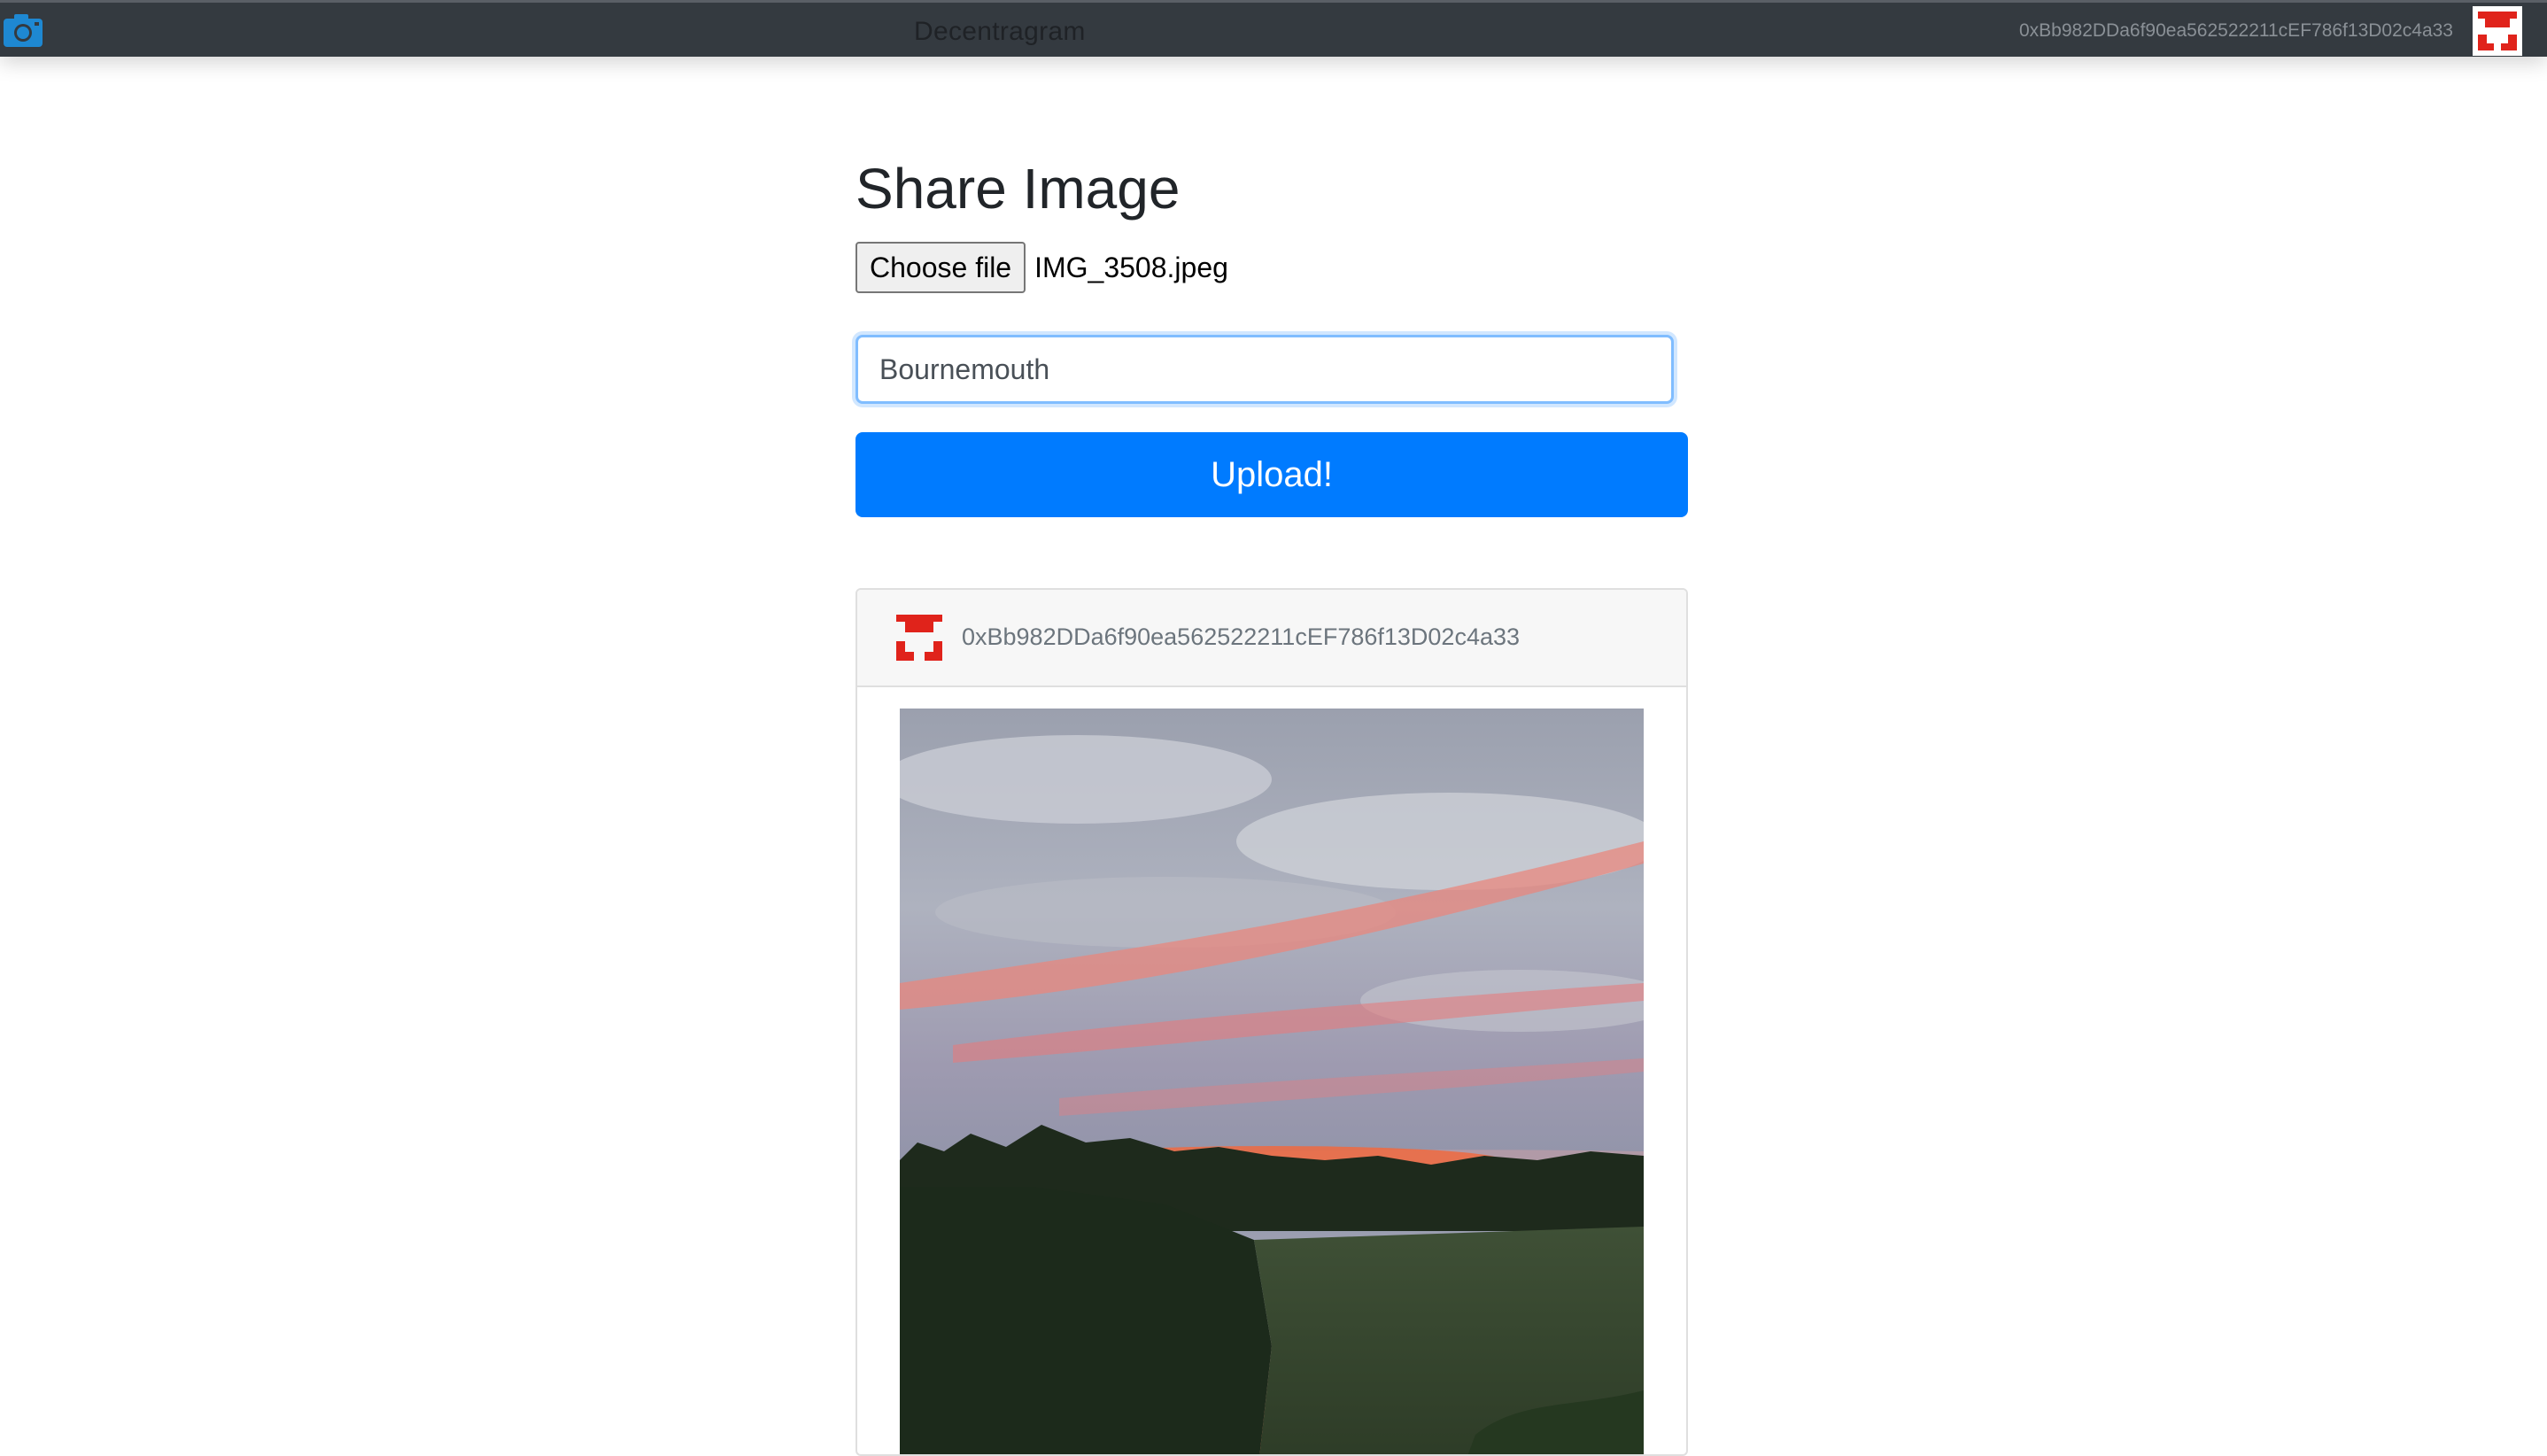 The height and width of the screenshot is (1456, 2547). What do you see at coordinates (1264, 369) in the screenshot?
I see `image-description-input` at bounding box center [1264, 369].